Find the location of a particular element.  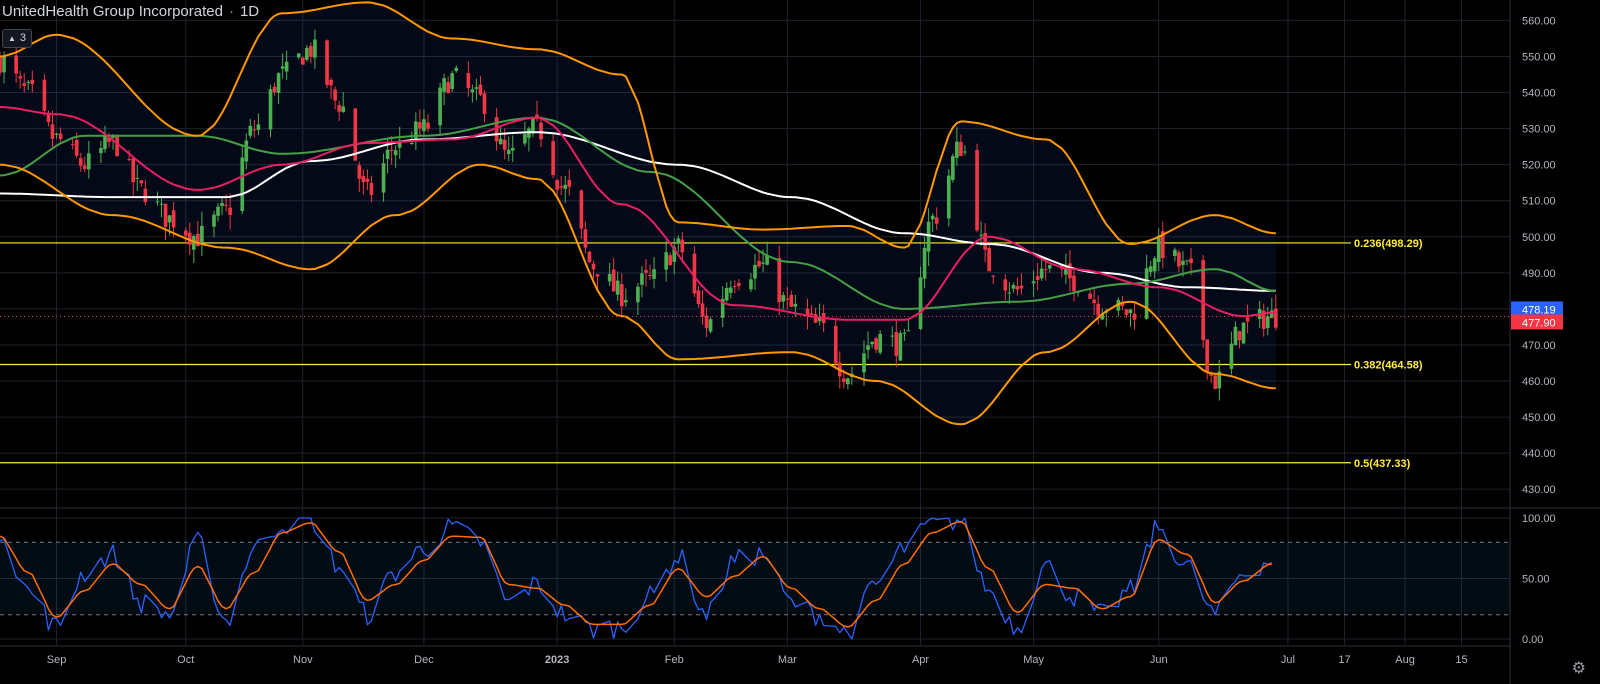

price-label-badge: 478.19 is located at coordinates (1537, 309).